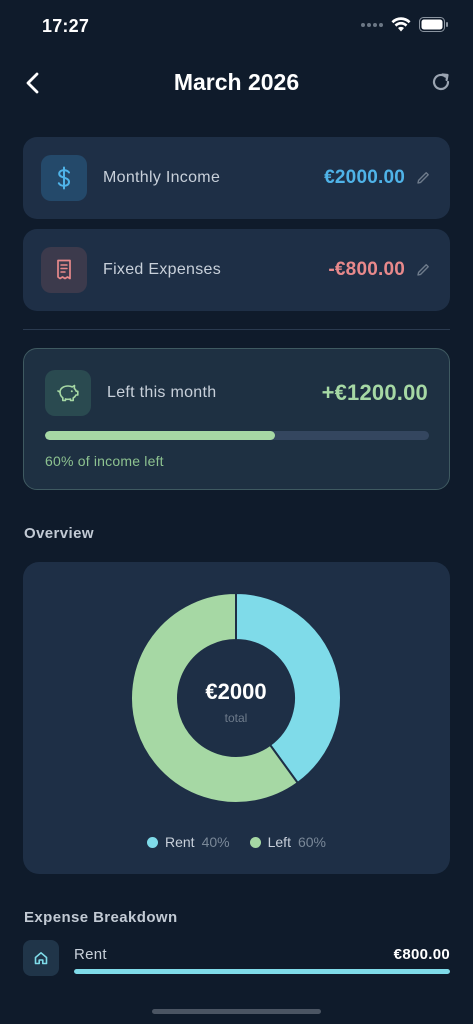 The height and width of the screenshot is (1024, 473). What do you see at coordinates (59, 533) in the screenshot?
I see `overview-title: Overview` at bounding box center [59, 533].